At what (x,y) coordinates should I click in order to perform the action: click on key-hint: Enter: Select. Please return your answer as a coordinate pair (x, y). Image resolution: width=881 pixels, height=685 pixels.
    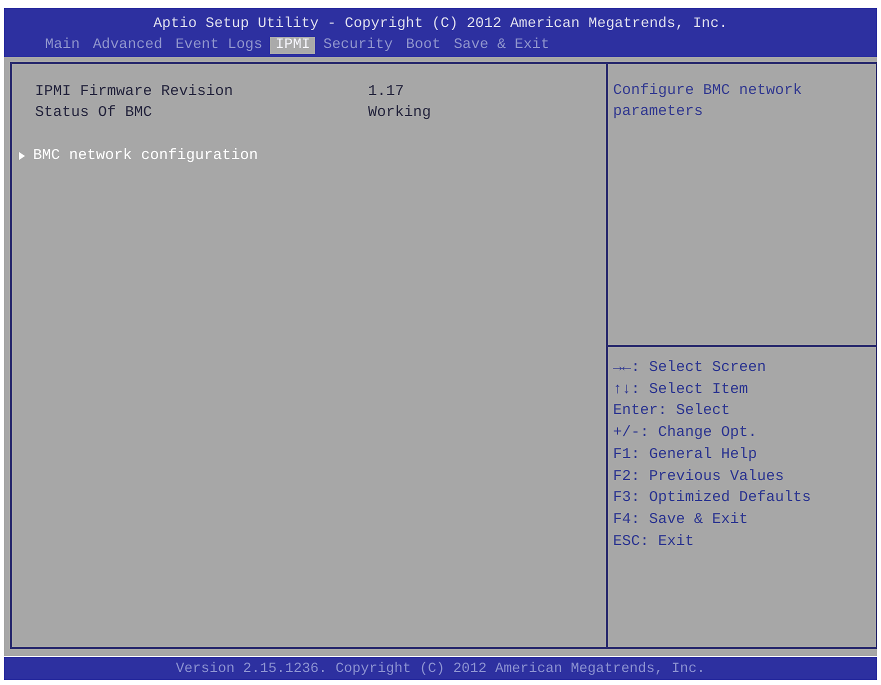
    Looking at the image, I should click on (672, 411).